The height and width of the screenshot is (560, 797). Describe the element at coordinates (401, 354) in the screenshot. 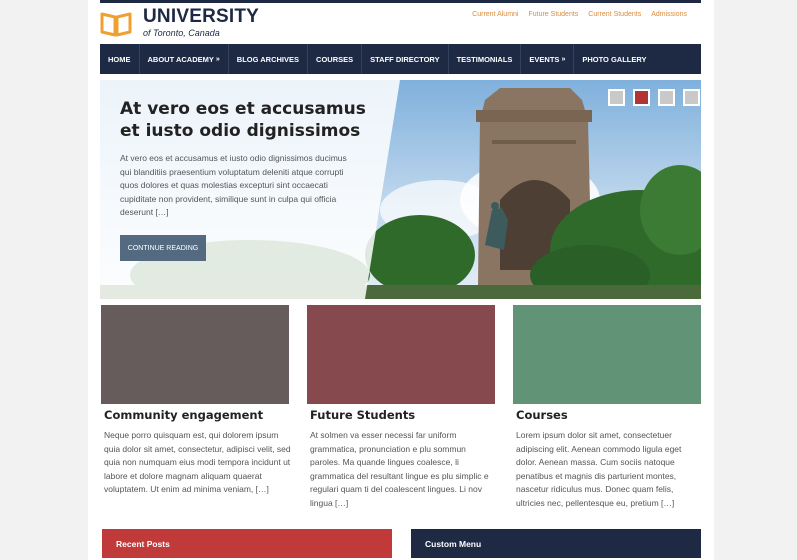

I see `card-image-future-students` at that location.